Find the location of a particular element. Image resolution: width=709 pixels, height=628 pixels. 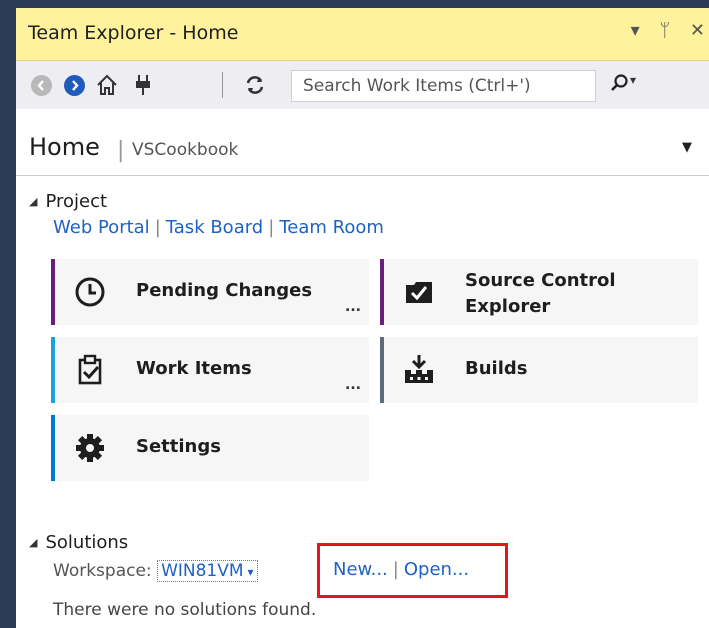

tile-label: Builds is located at coordinates (496, 368).